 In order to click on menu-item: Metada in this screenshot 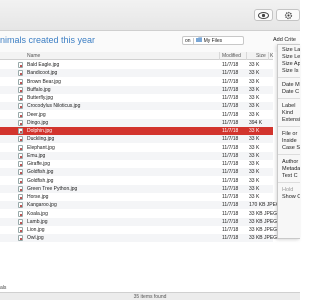, I will do `click(291, 169)`.